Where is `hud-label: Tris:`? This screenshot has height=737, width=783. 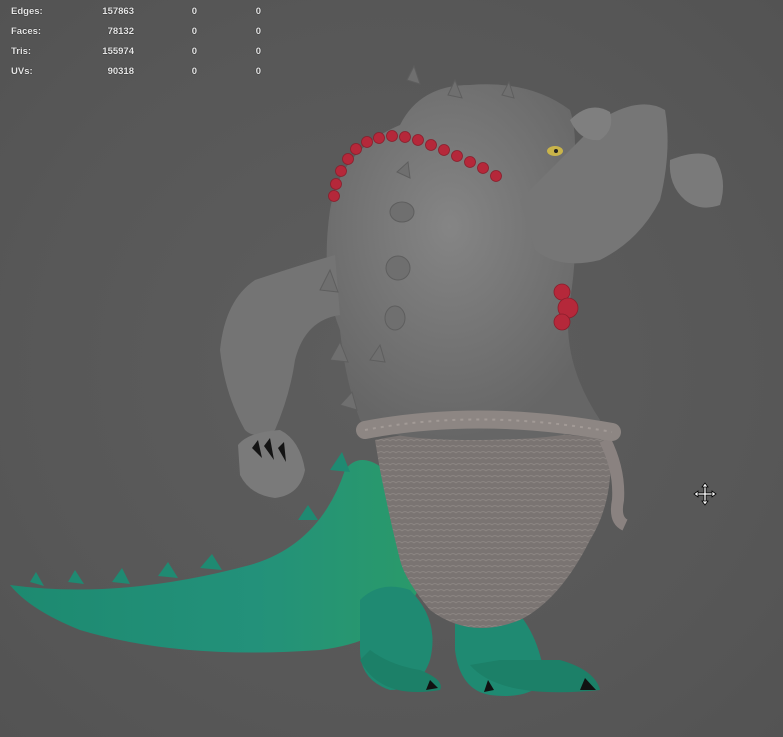
hud-label: Tris: is located at coordinates (21, 51).